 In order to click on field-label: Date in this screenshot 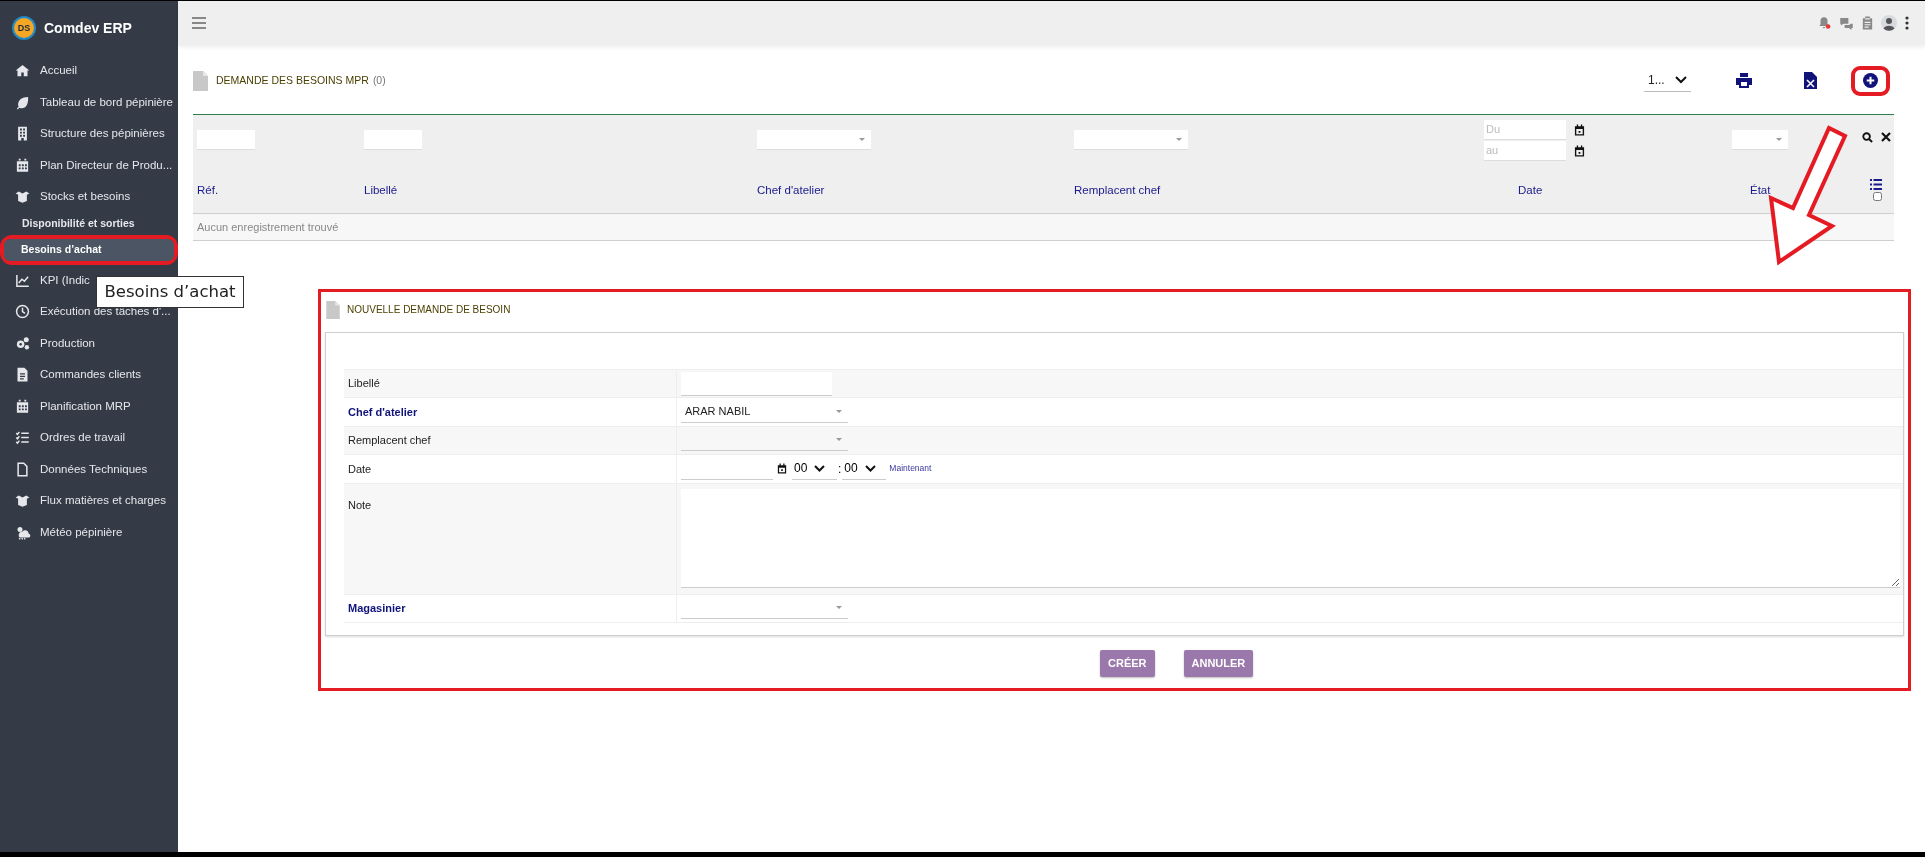, I will do `click(360, 469)`.